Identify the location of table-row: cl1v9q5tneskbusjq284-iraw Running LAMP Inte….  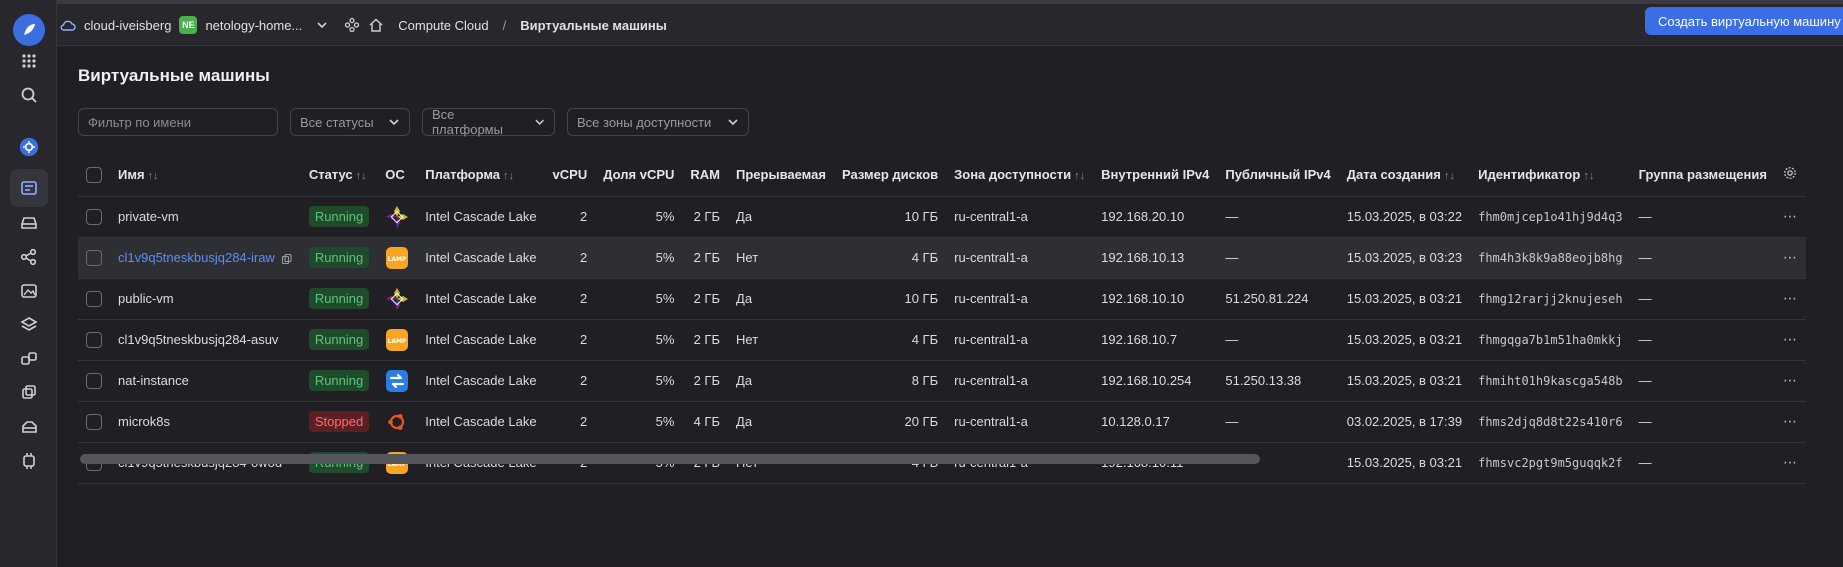
(942, 258).